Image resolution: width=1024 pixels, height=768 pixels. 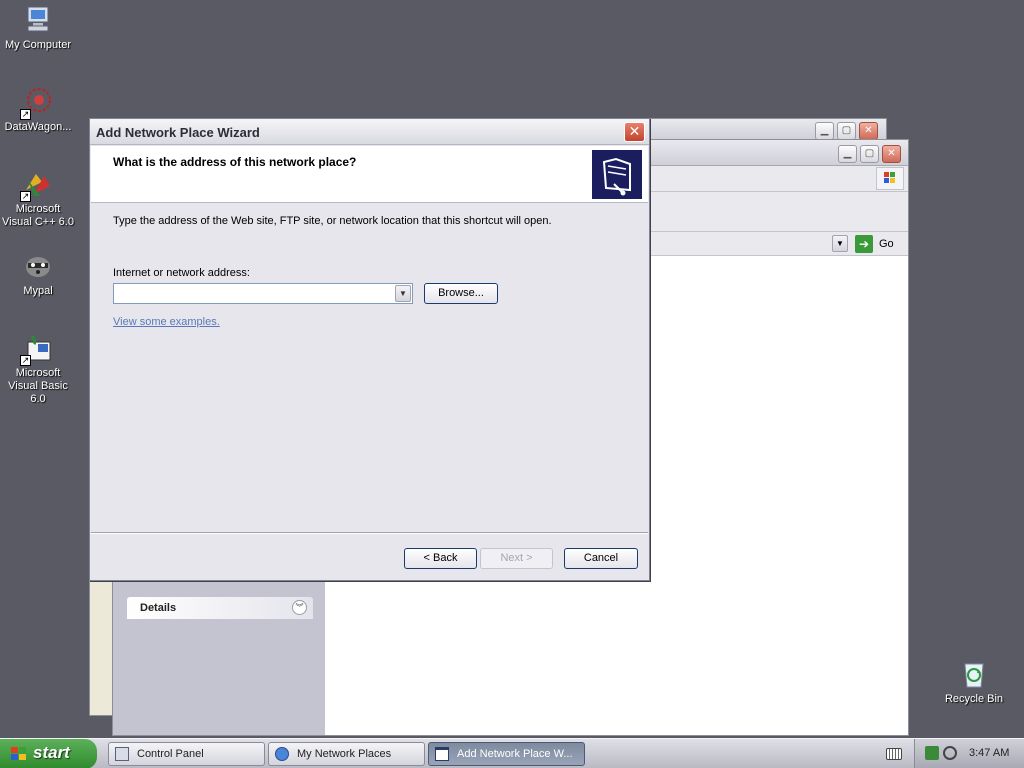 I want to click on wizard-titlebar: Add Network Place Wizard ✕, so click(x=369, y=132).